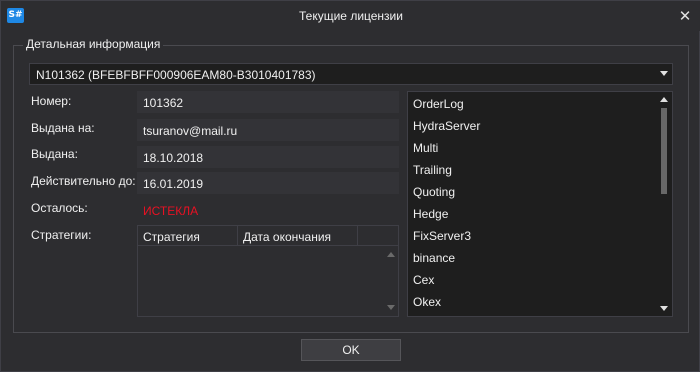 This screenshot has height=372, width=700. Describe the element at coordinates (434, 192) in the screenshot. I see `list-item: Quoting` at that location.